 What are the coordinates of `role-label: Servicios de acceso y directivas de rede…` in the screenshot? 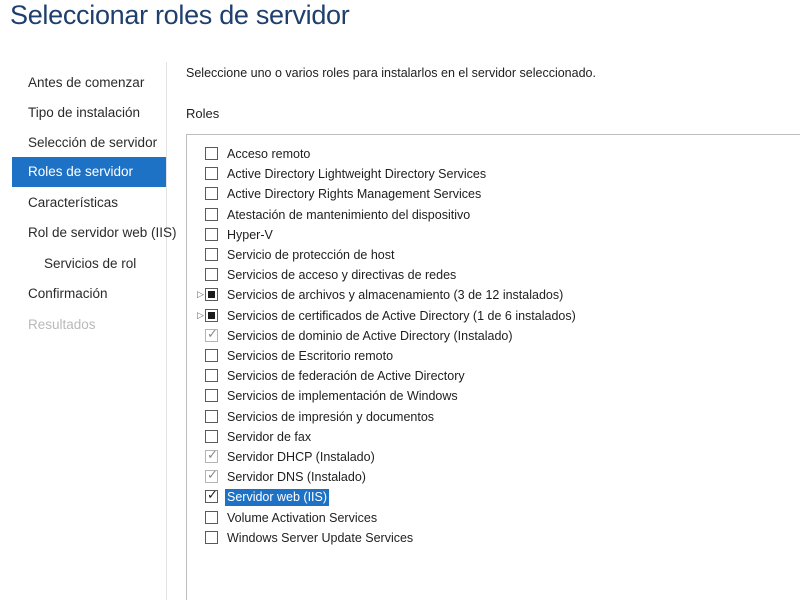 It's located at (341, 275).